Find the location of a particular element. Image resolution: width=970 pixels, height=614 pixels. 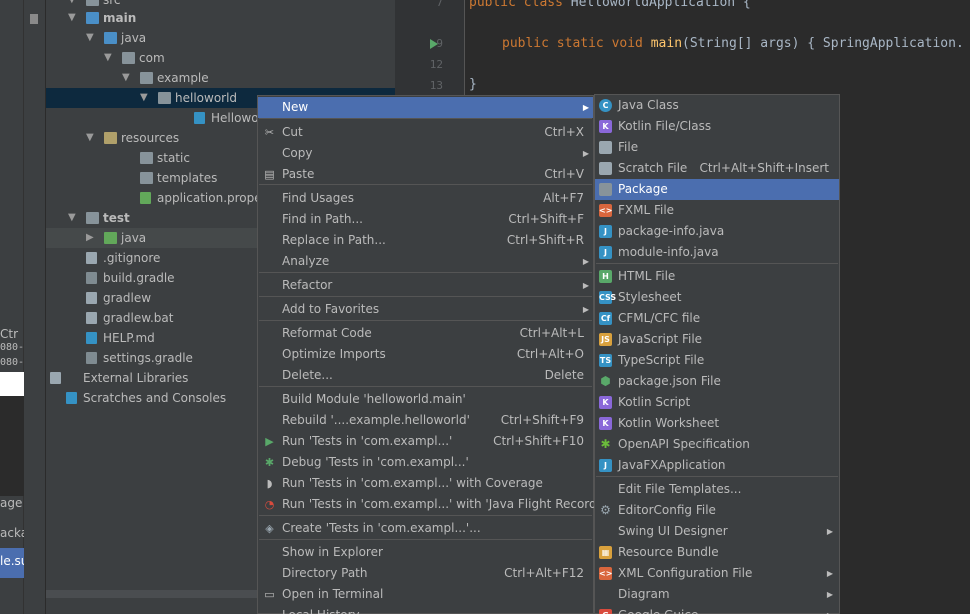

context-menu-item: Build Module 'helloworld.main' is located at coordinates (425, 399).